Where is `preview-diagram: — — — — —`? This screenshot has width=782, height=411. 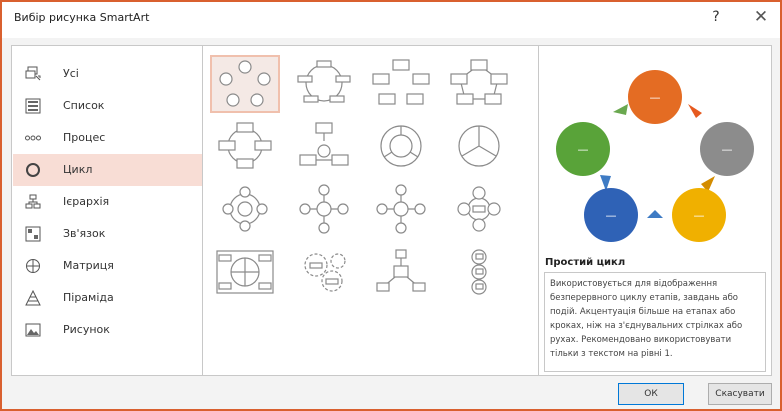
preview-diagram: — — — — — is located at coordinates (655, 156).